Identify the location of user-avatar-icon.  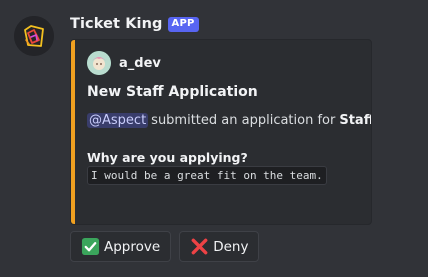
(99, 63).